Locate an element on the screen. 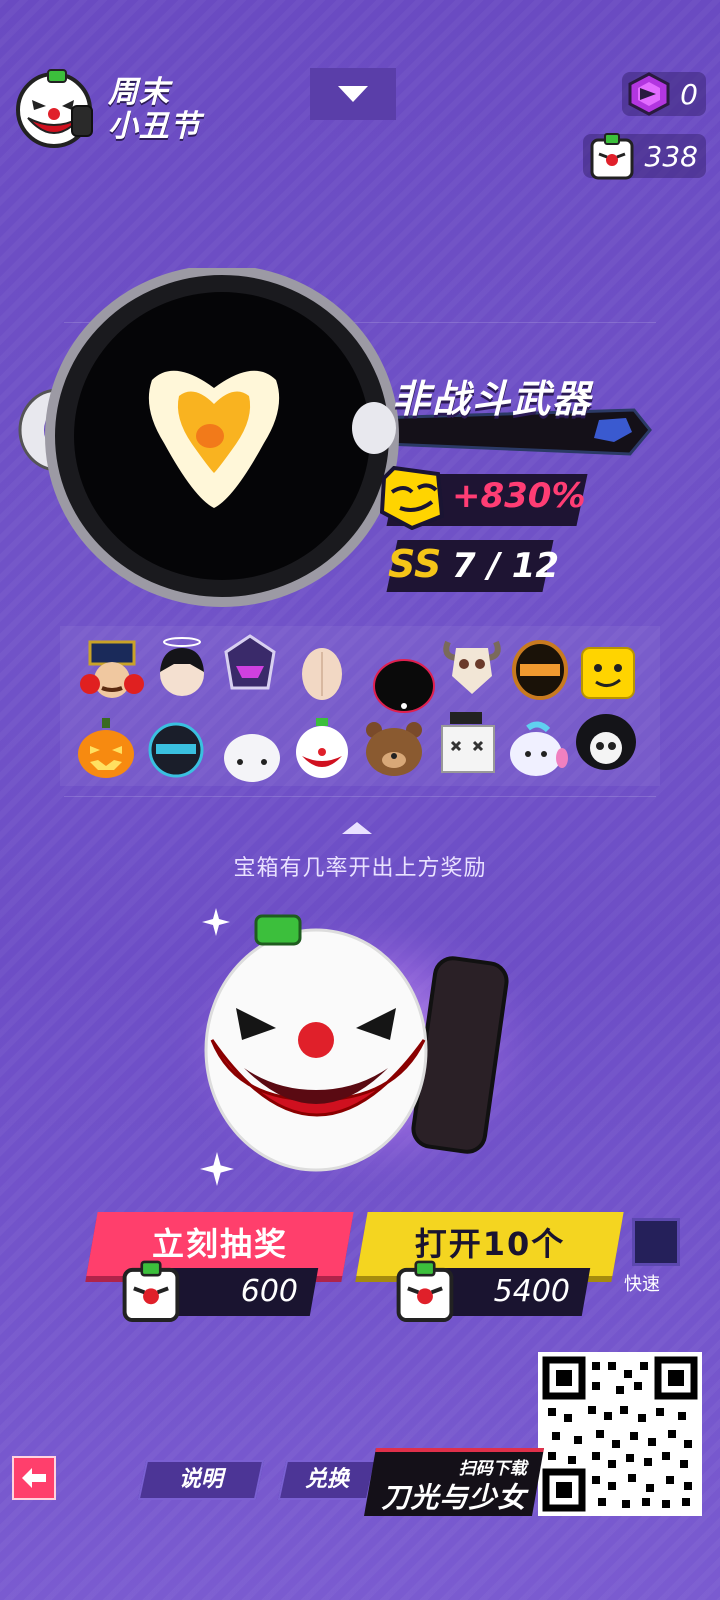 The width and height of the screenshot is (720, 1600). download-promo-banner: 扫码下载 刀光与少女 is located at coordinates (454, 1482).